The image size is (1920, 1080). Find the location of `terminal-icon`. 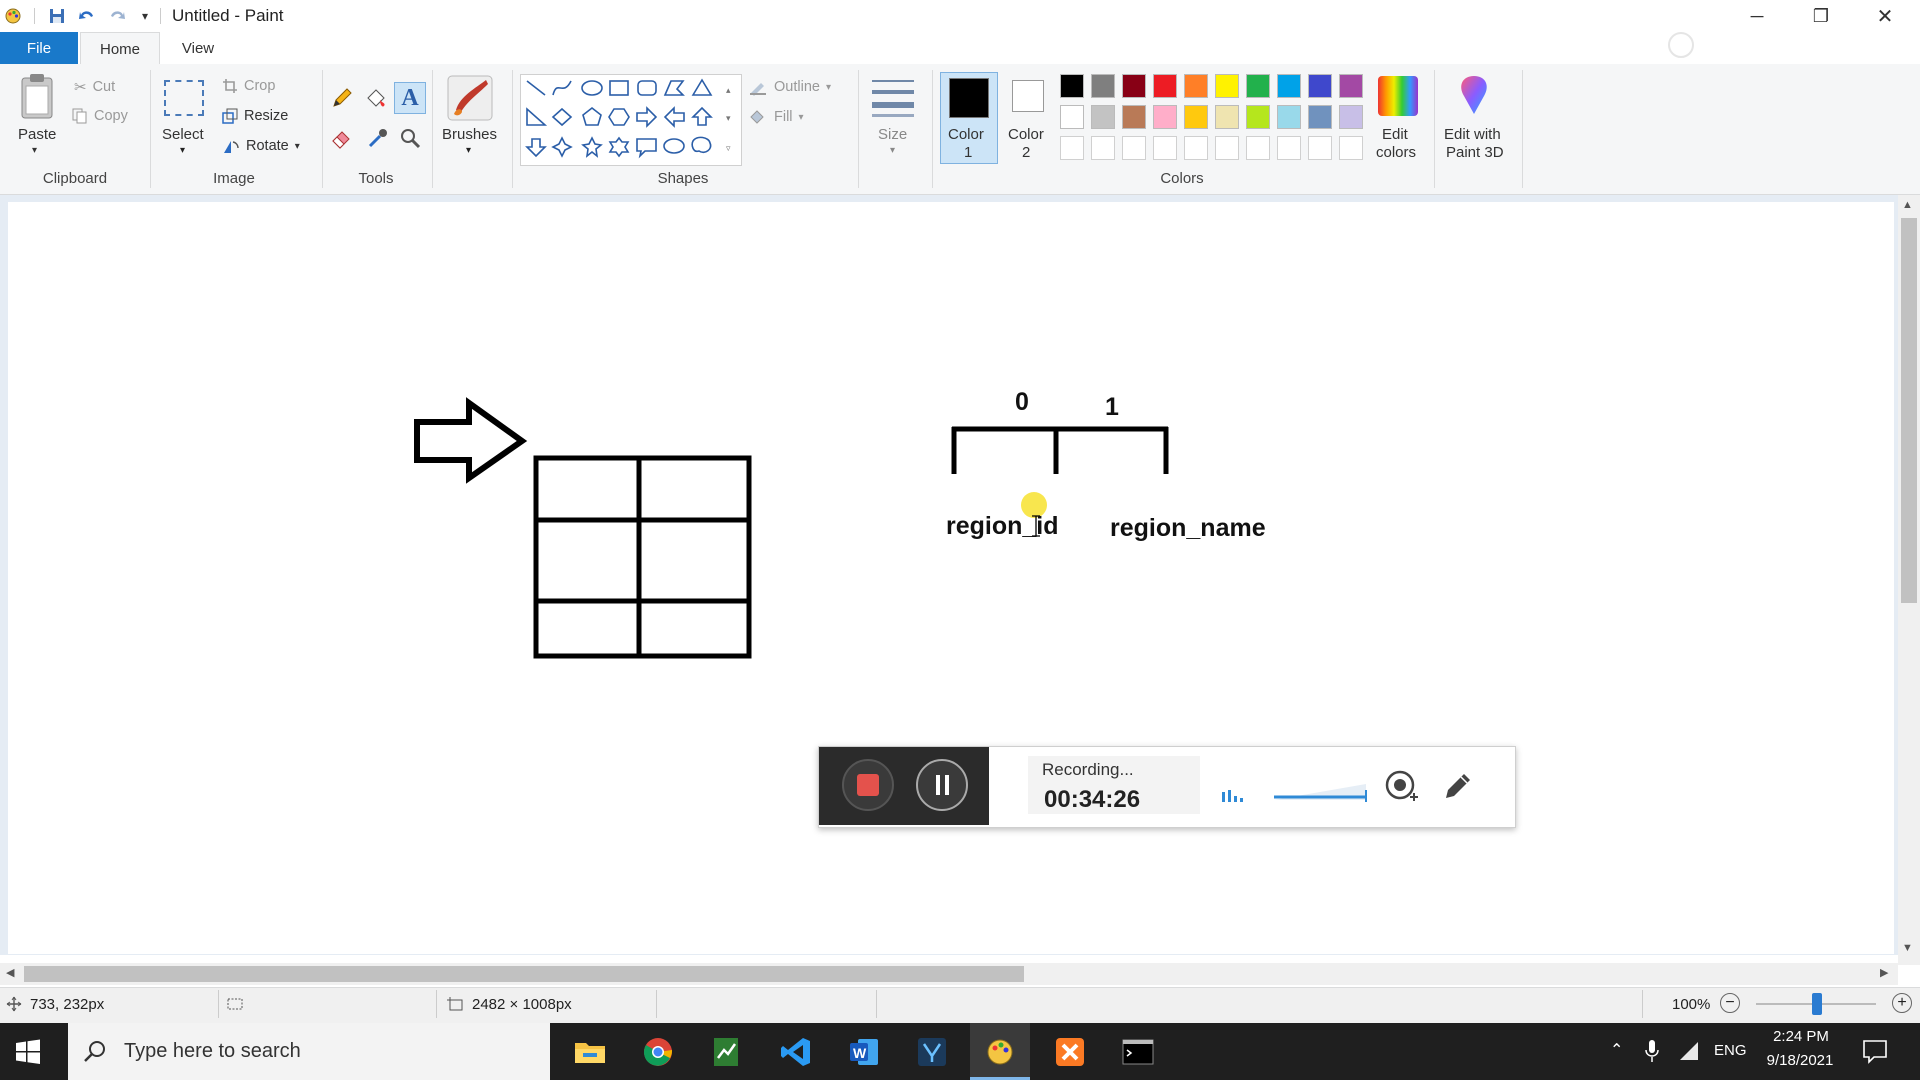

terminal-icon is located at coordinates (1138, 1051).